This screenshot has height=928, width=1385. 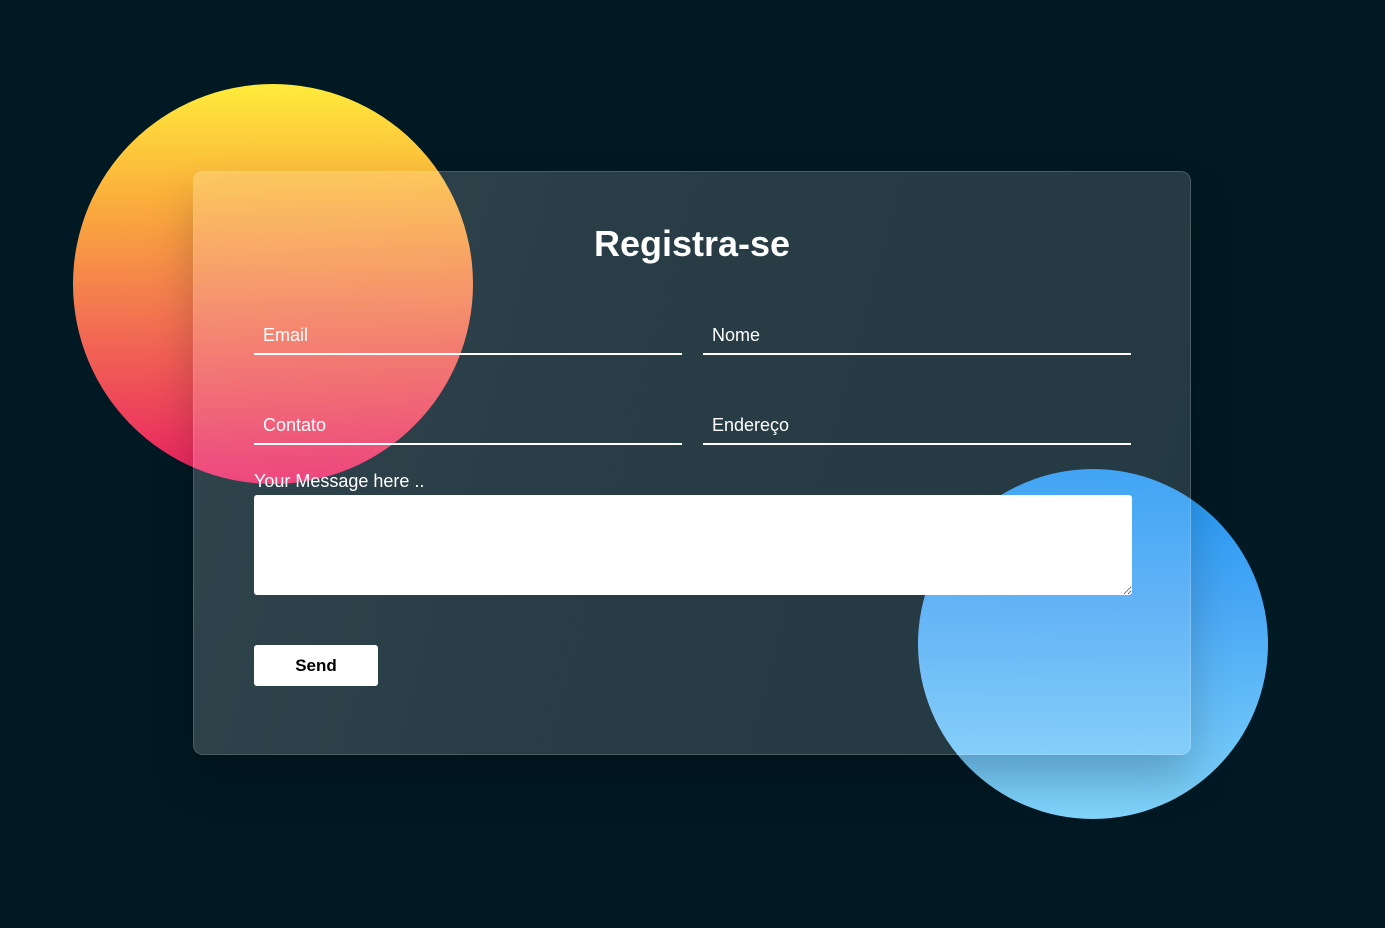 I want to click on message-textarea, so click(x=693, y=545).